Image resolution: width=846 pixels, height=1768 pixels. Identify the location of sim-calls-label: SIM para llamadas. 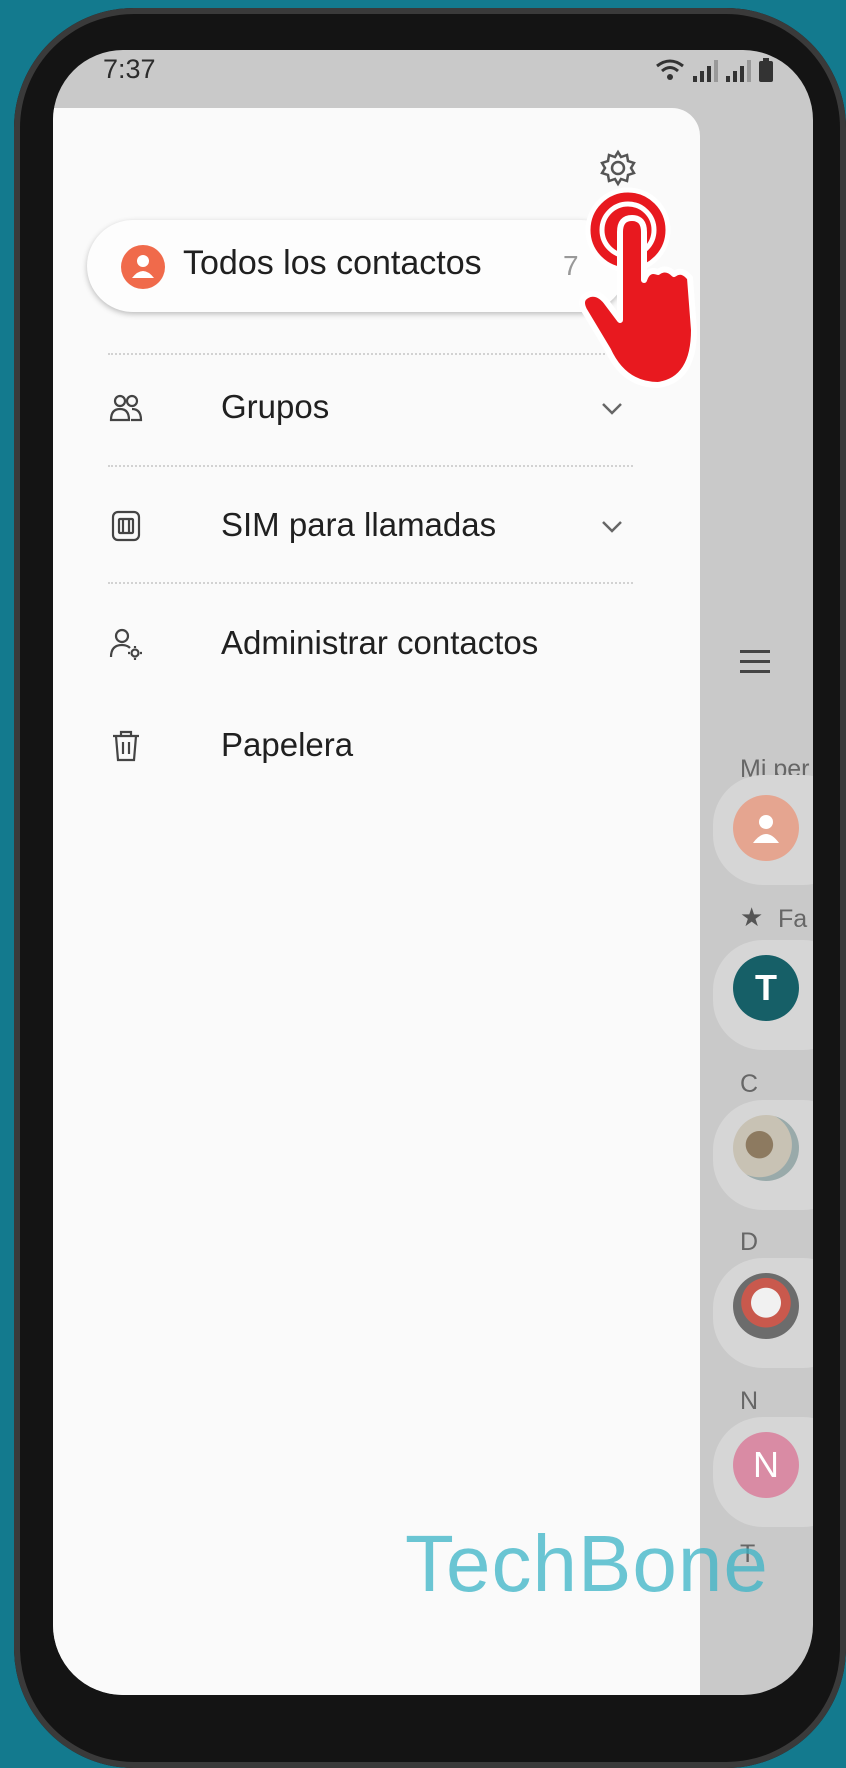
(359, 524).